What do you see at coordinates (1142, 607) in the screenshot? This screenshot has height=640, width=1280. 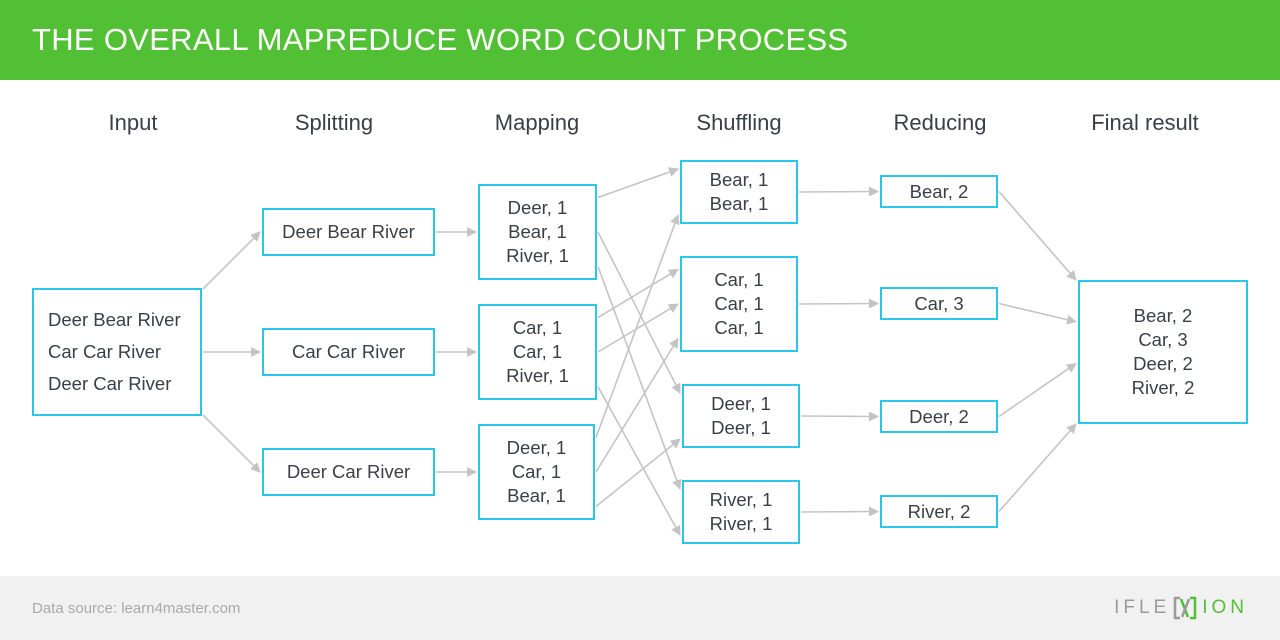 I see `logo-text-left: IFLE` at bounding box center [1142, 607].